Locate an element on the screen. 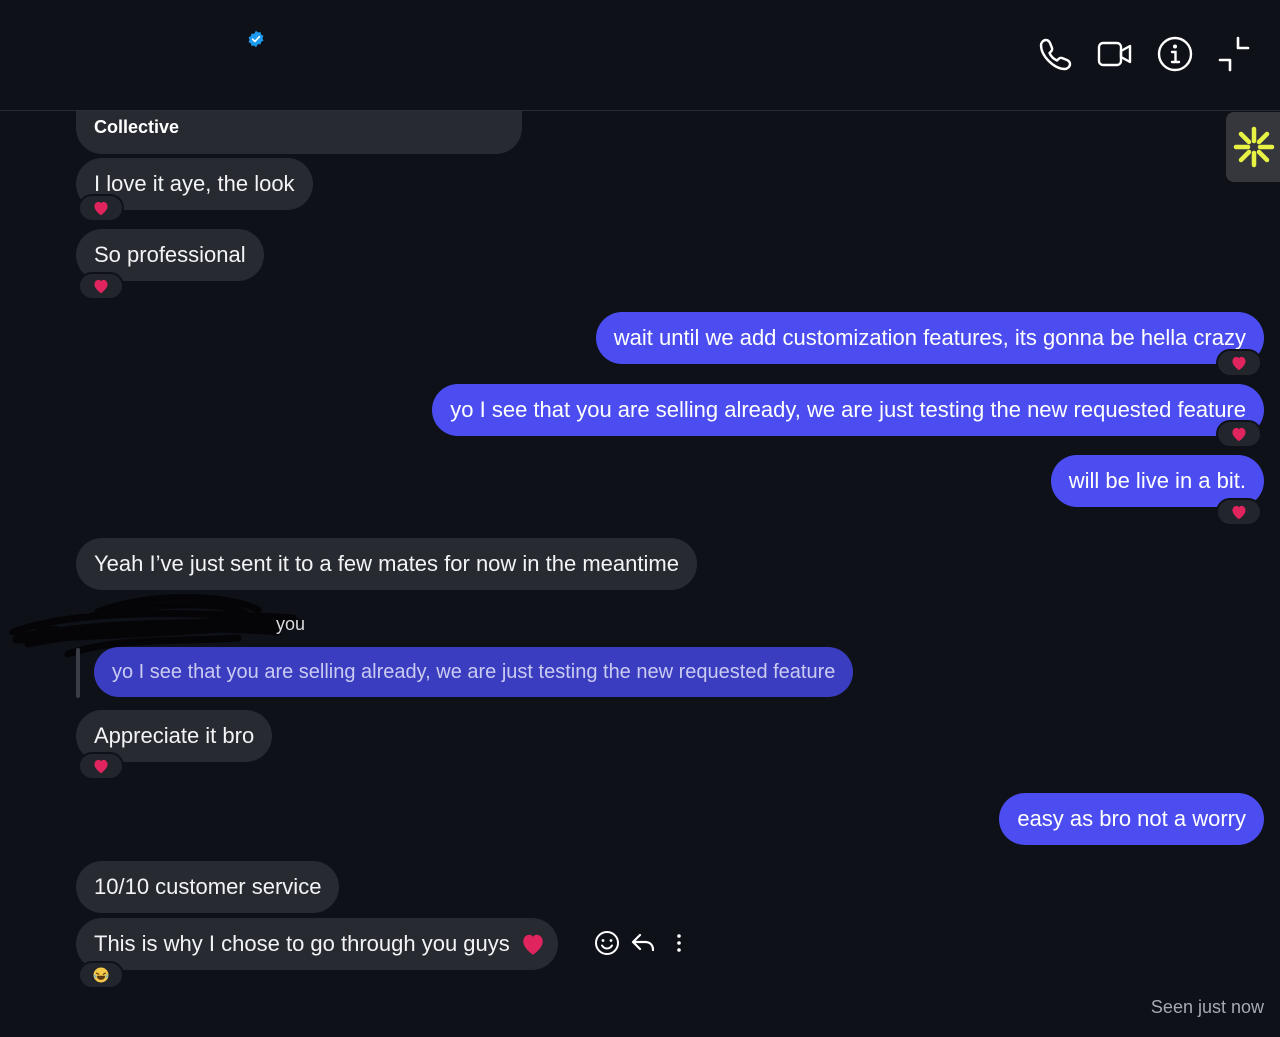 Image resolution: width=1280 pixels, height=1037 pixels. verified-badge-icon is located at coordinates (256, 39).